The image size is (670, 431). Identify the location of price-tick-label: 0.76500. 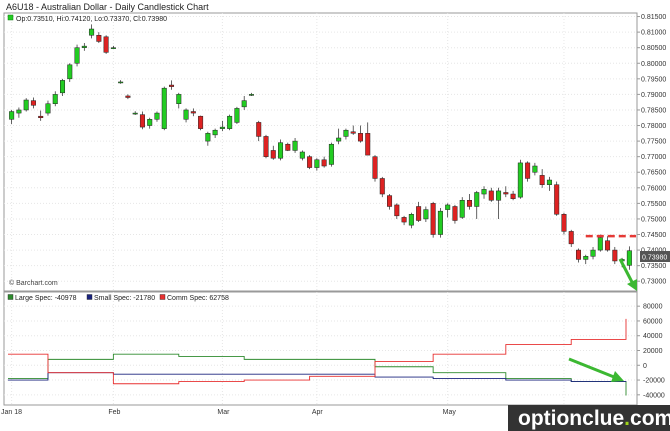
(653, 173).